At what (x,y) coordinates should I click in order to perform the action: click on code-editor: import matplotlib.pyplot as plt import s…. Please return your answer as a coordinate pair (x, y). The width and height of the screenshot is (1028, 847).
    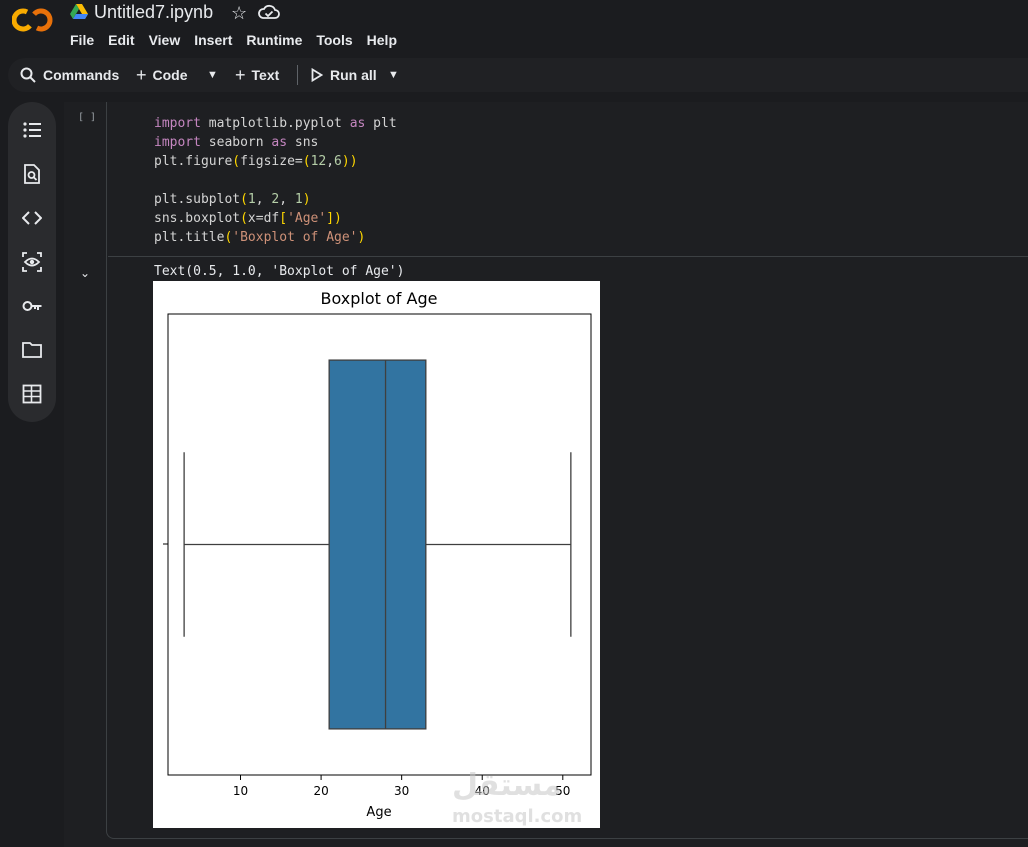
    Looking at the image, I should click on (275, 180).